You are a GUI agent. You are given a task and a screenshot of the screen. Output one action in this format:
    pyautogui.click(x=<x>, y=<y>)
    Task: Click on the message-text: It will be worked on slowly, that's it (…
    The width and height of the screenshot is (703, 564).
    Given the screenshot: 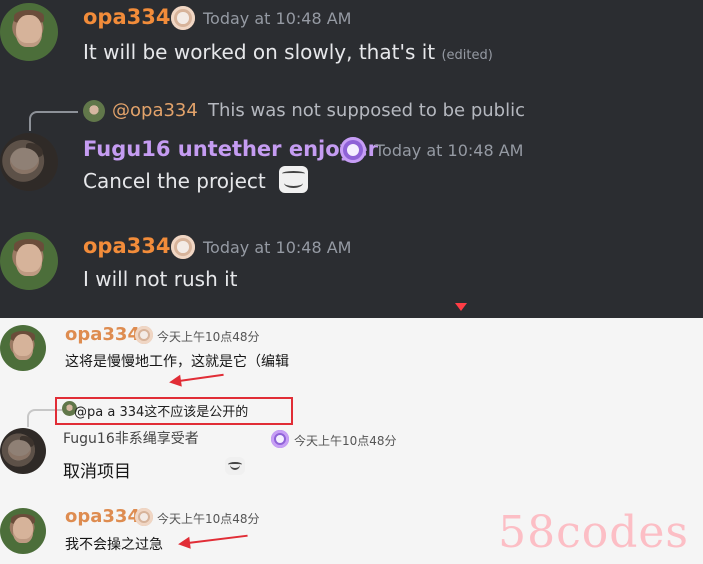 What is the action you would take?
    pyautogui.click(x=288, y=52)
    